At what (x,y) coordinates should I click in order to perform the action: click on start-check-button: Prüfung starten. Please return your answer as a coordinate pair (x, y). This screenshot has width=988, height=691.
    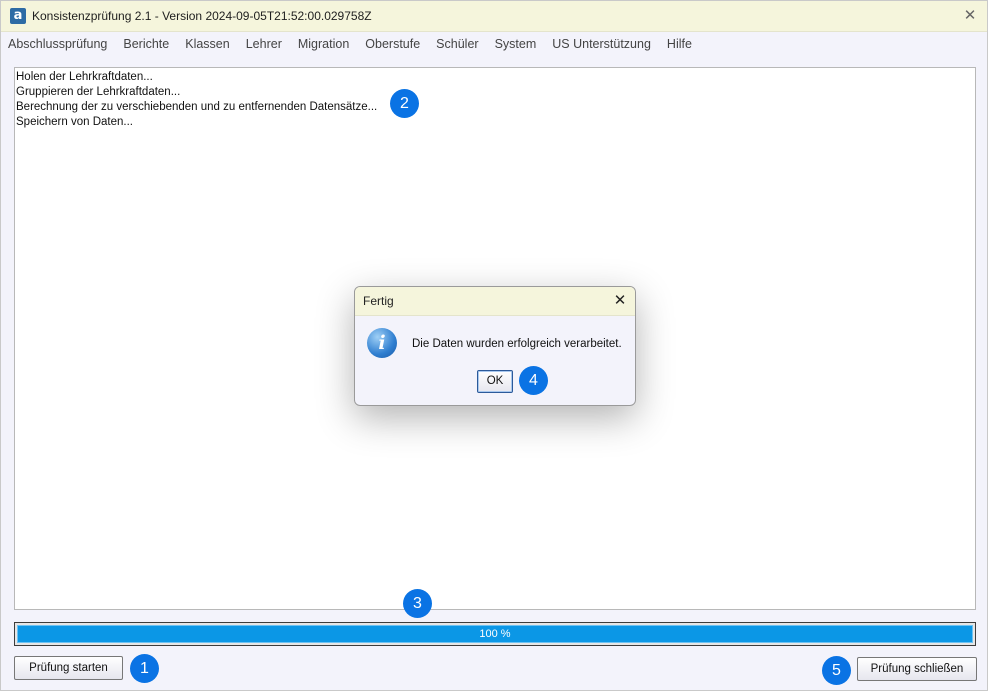
    Looking at the image, I should click on (68, 668).